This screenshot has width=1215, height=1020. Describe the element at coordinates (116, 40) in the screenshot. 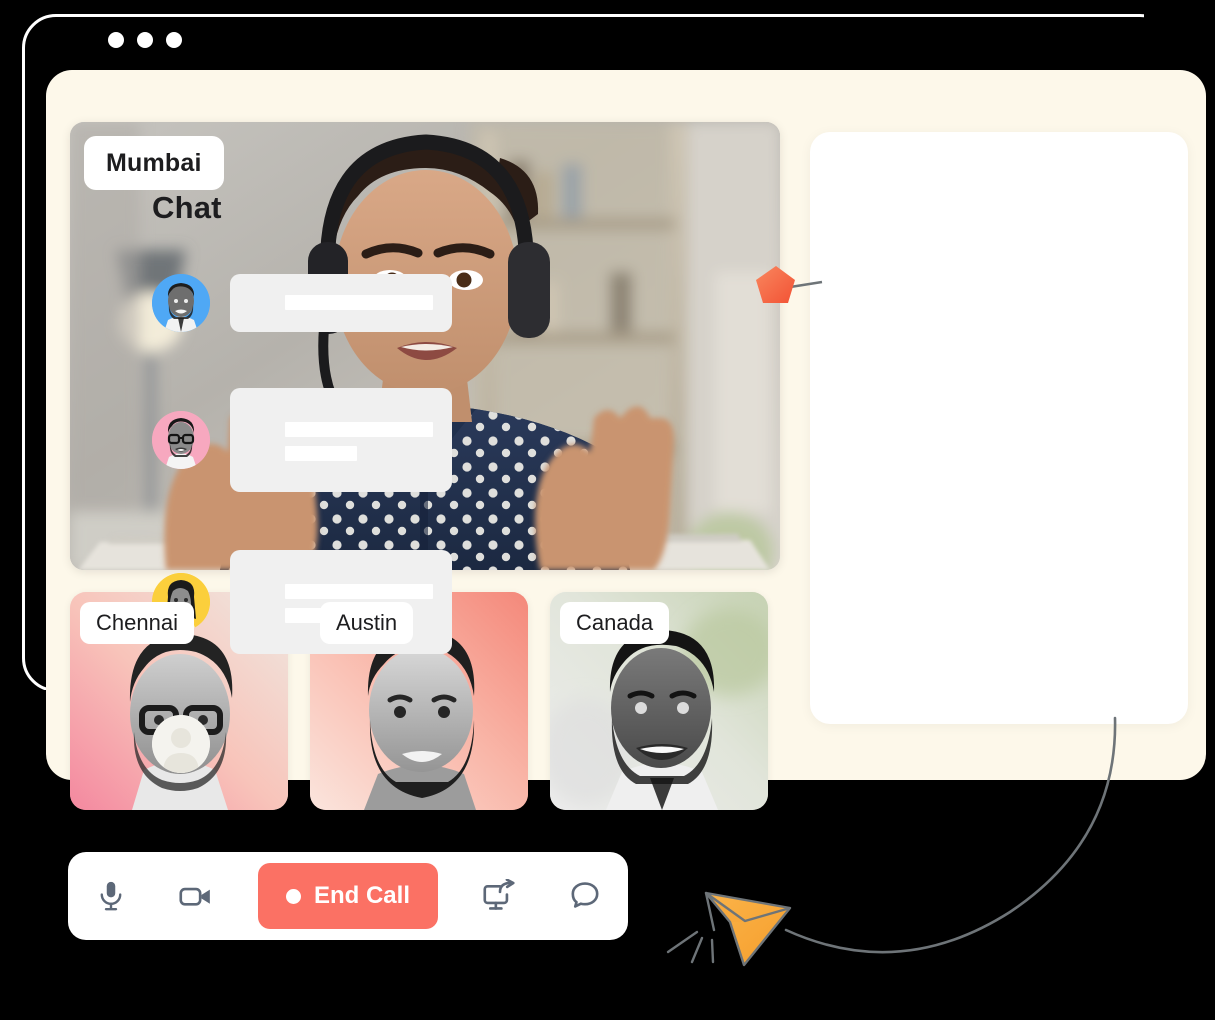

I see `window-dot-close` at that location.